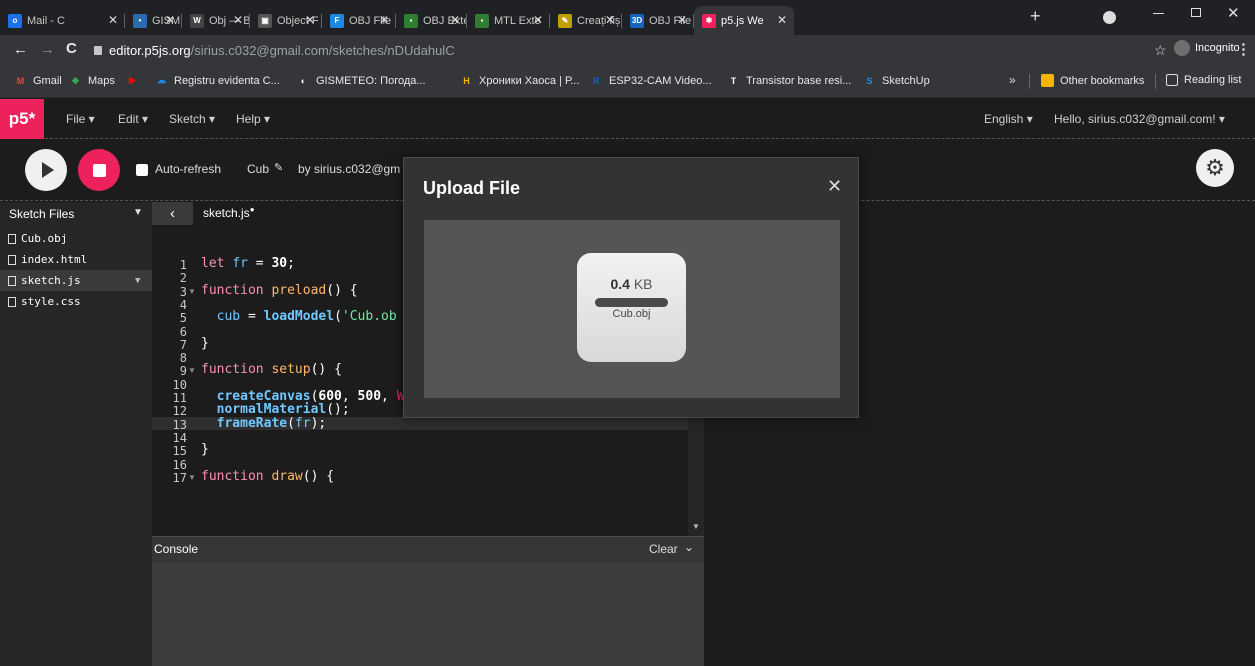 This screenshot has height=666, width=1255. Describe the element at coordinates (75, 80) in the screenshot. I see `bookmark-icon: ◆` at that location.